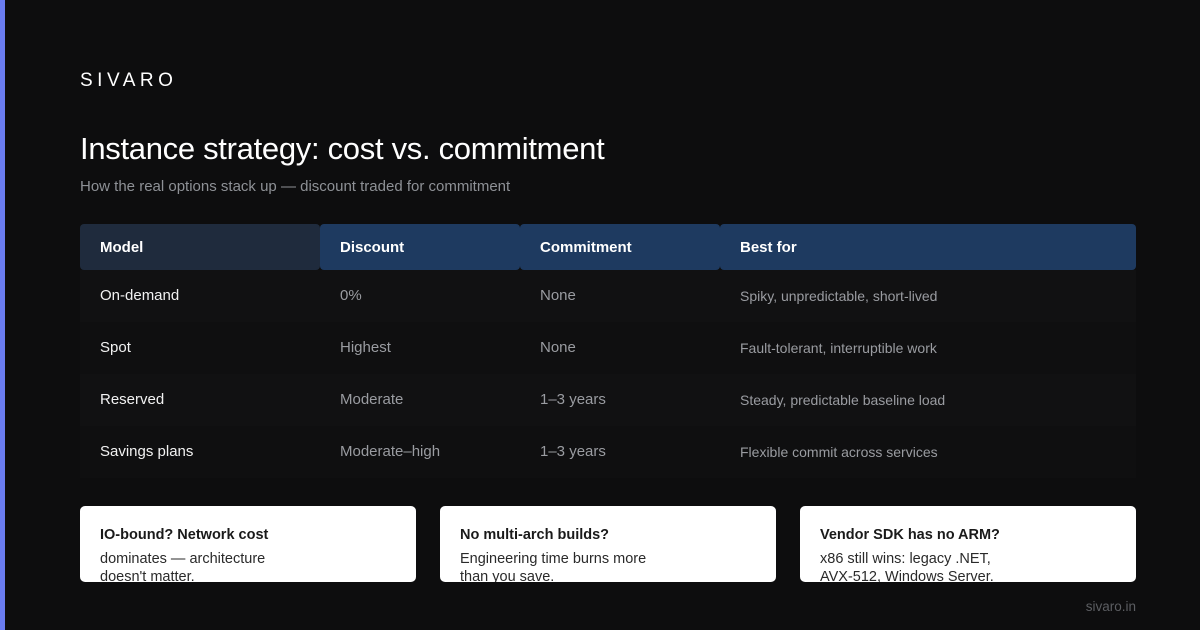 This screenshot has height=630, width=1200. Describe the element at coordinates (129, 80) in the screenshot. I see `brand-logo: SIVARO` at that location.